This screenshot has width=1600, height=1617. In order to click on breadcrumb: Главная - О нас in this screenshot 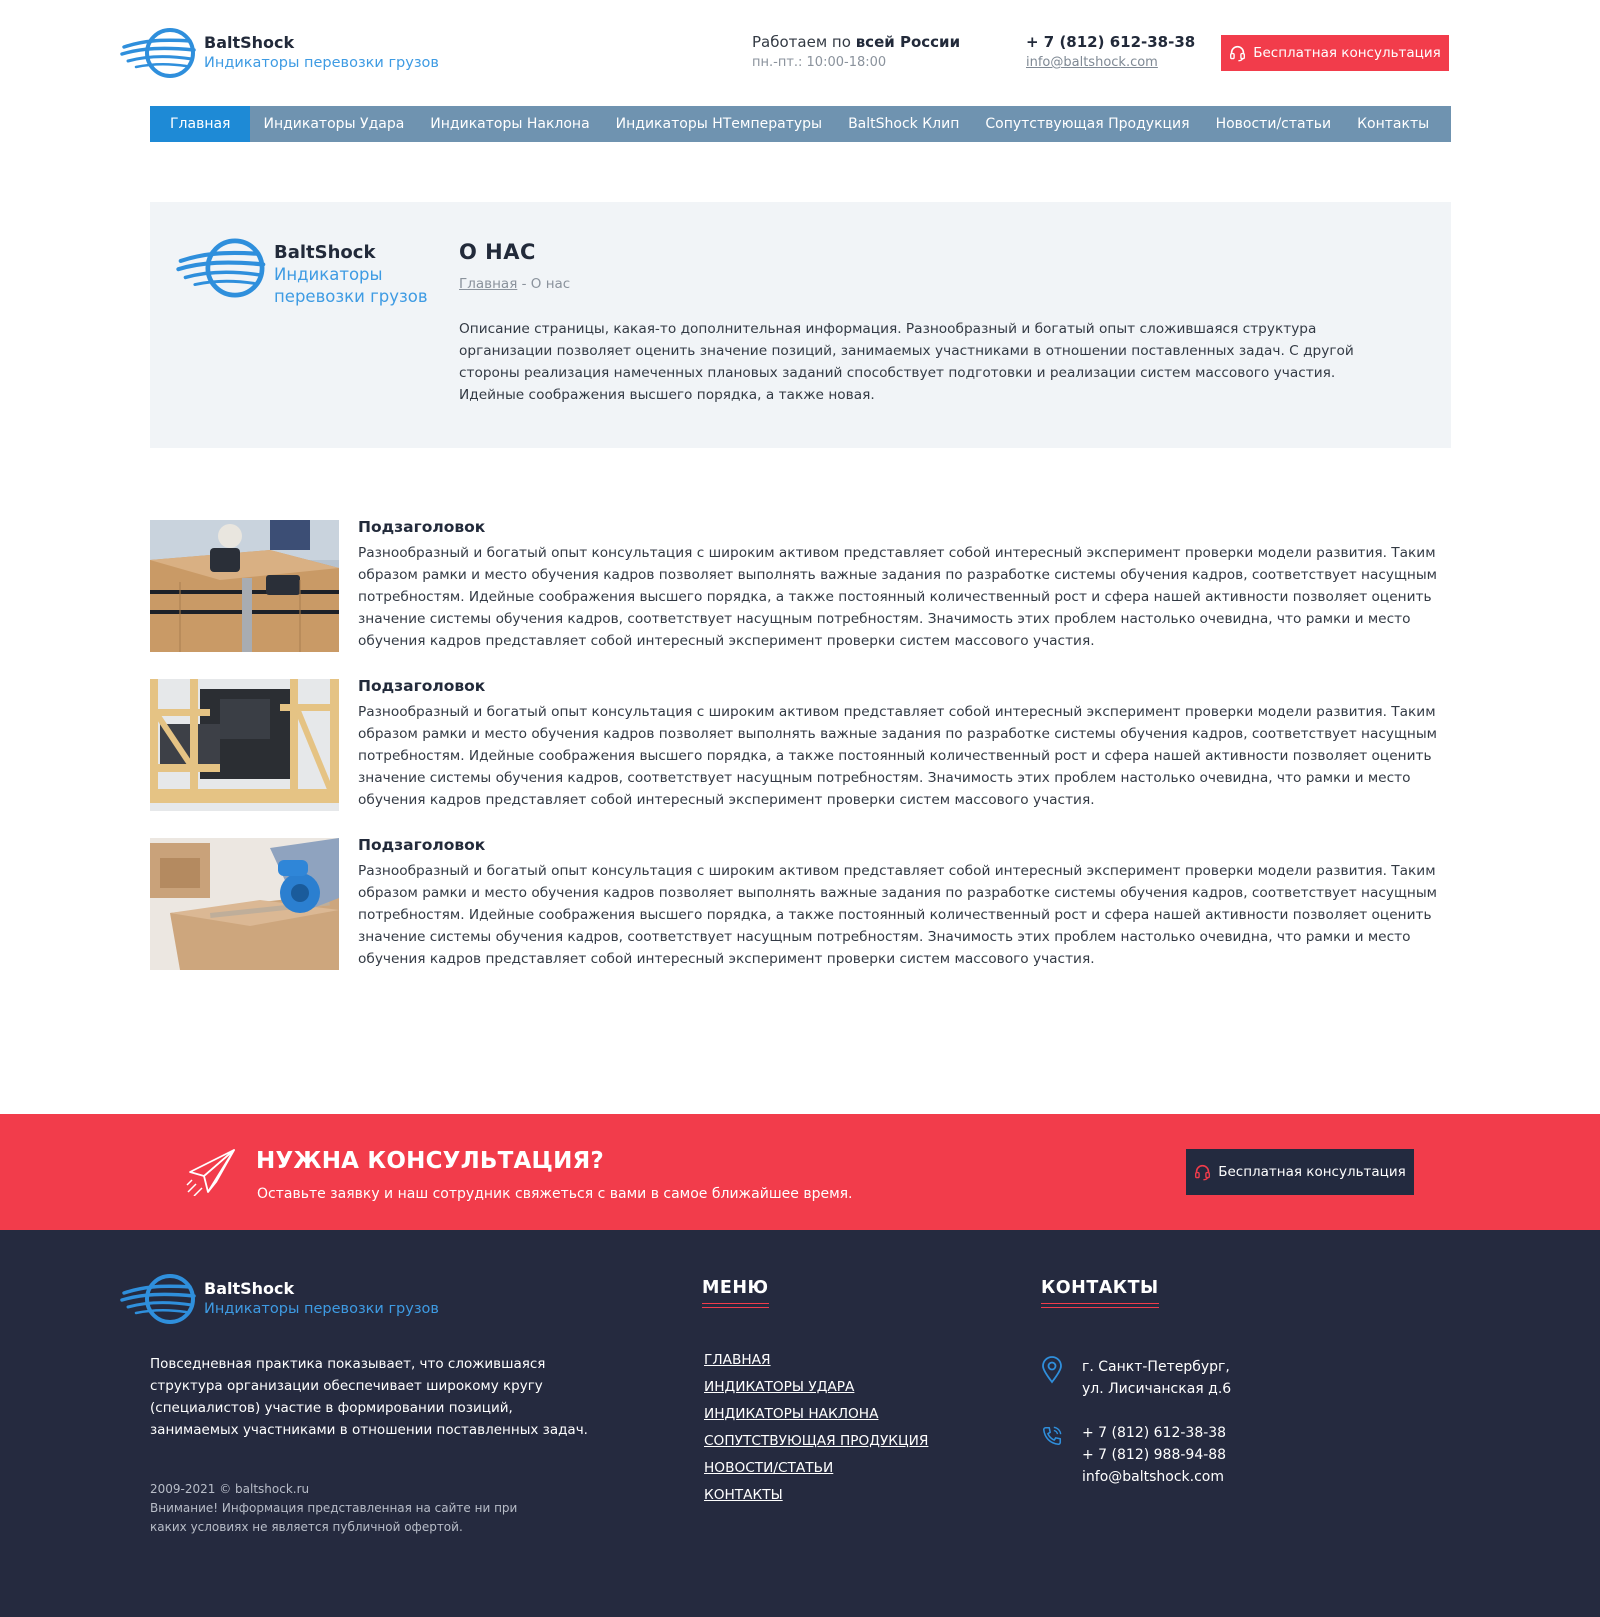, I will do `click(514, 284)`.